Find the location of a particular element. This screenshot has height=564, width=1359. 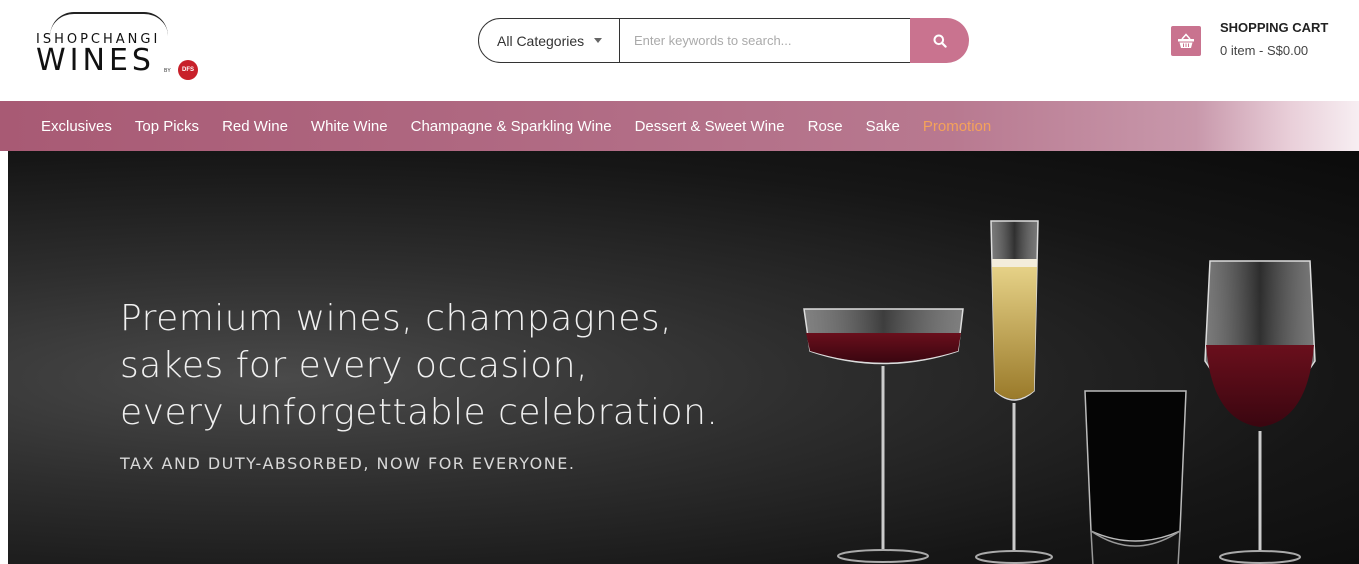

dfs-badge: DFS is located at coordinates (188, 70).